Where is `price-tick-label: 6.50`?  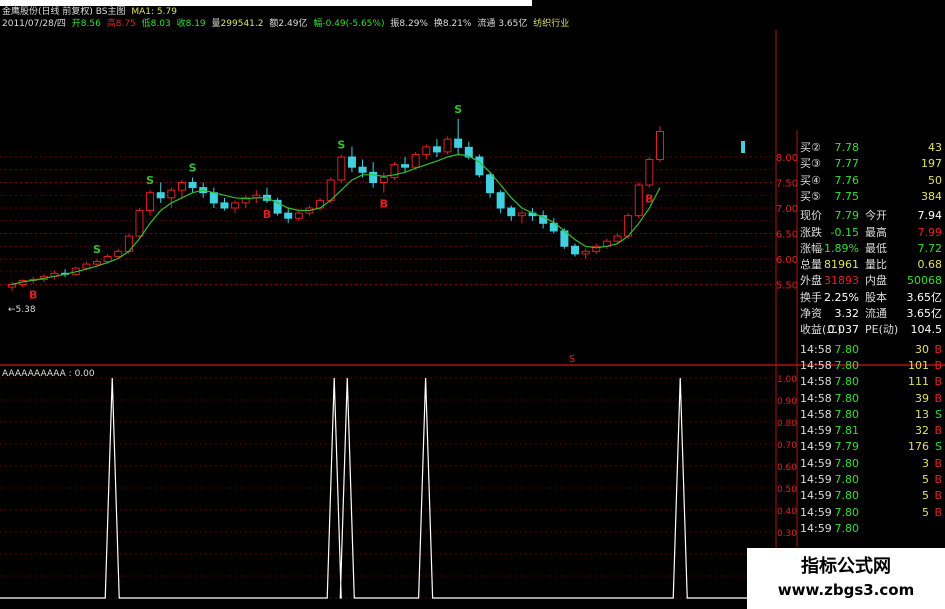
price-tick-label: 6.50 is located at coordinates (787, 235).